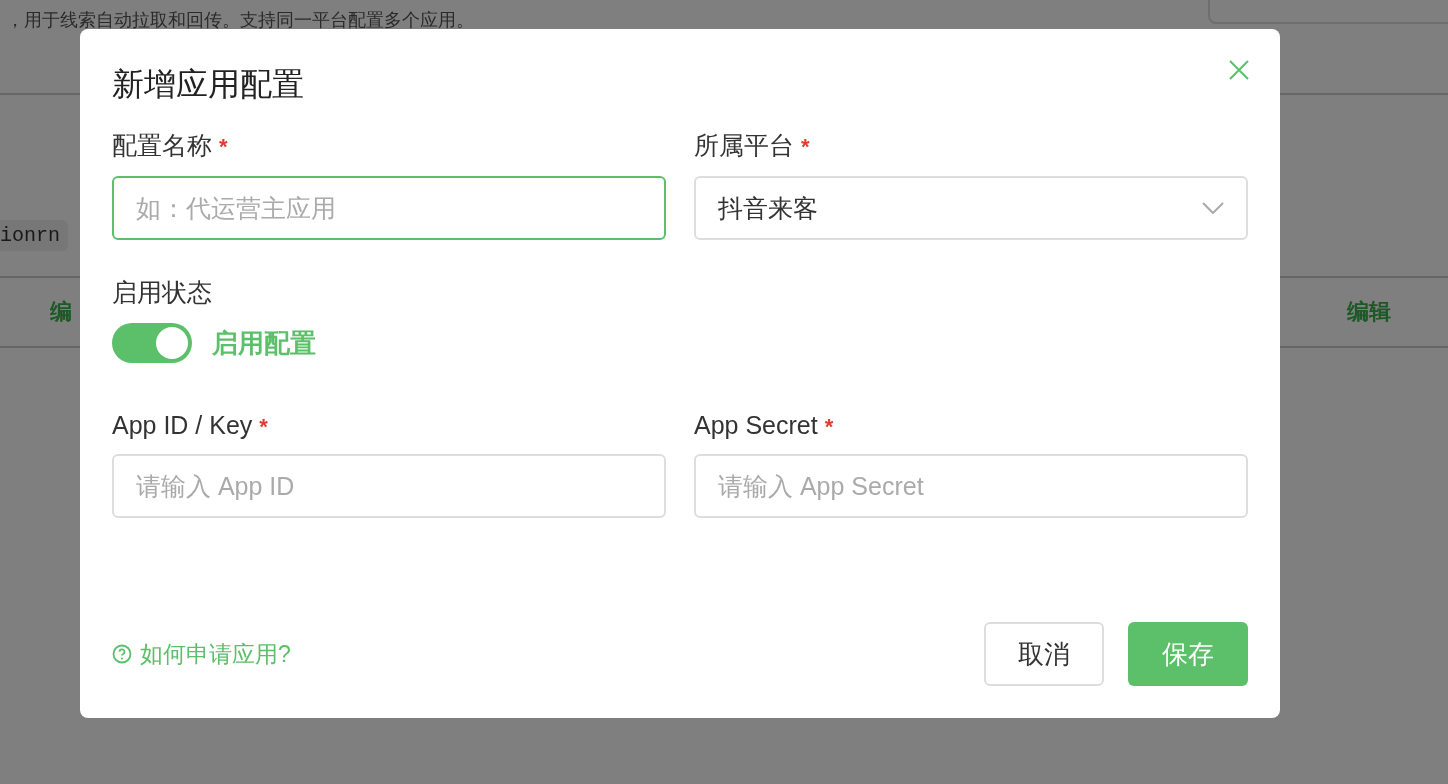 The height and width of the screenshot is (784, 1448). I want to click on field-label: 启用状态, so click(162, 292).